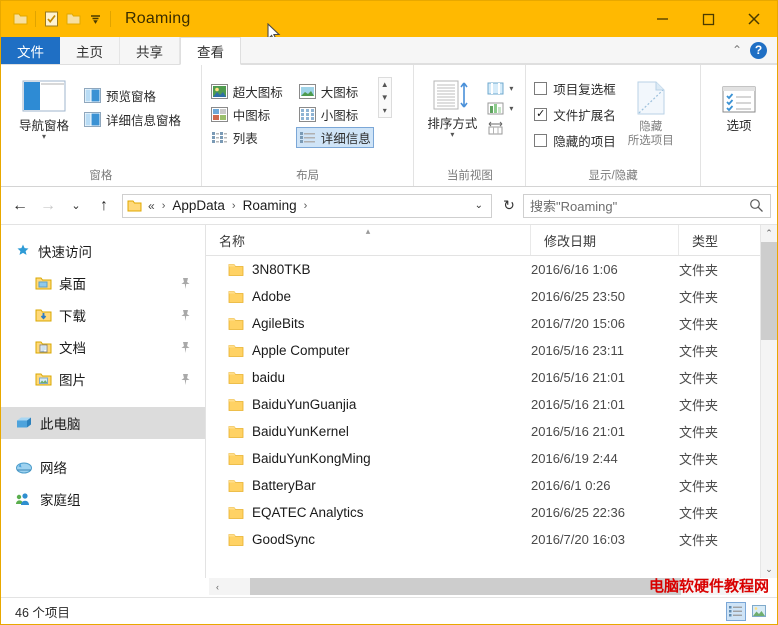  Describe the element at coordinates (452, 135) in the screenshot. I see `sort-by-caret: ▾` at that location.